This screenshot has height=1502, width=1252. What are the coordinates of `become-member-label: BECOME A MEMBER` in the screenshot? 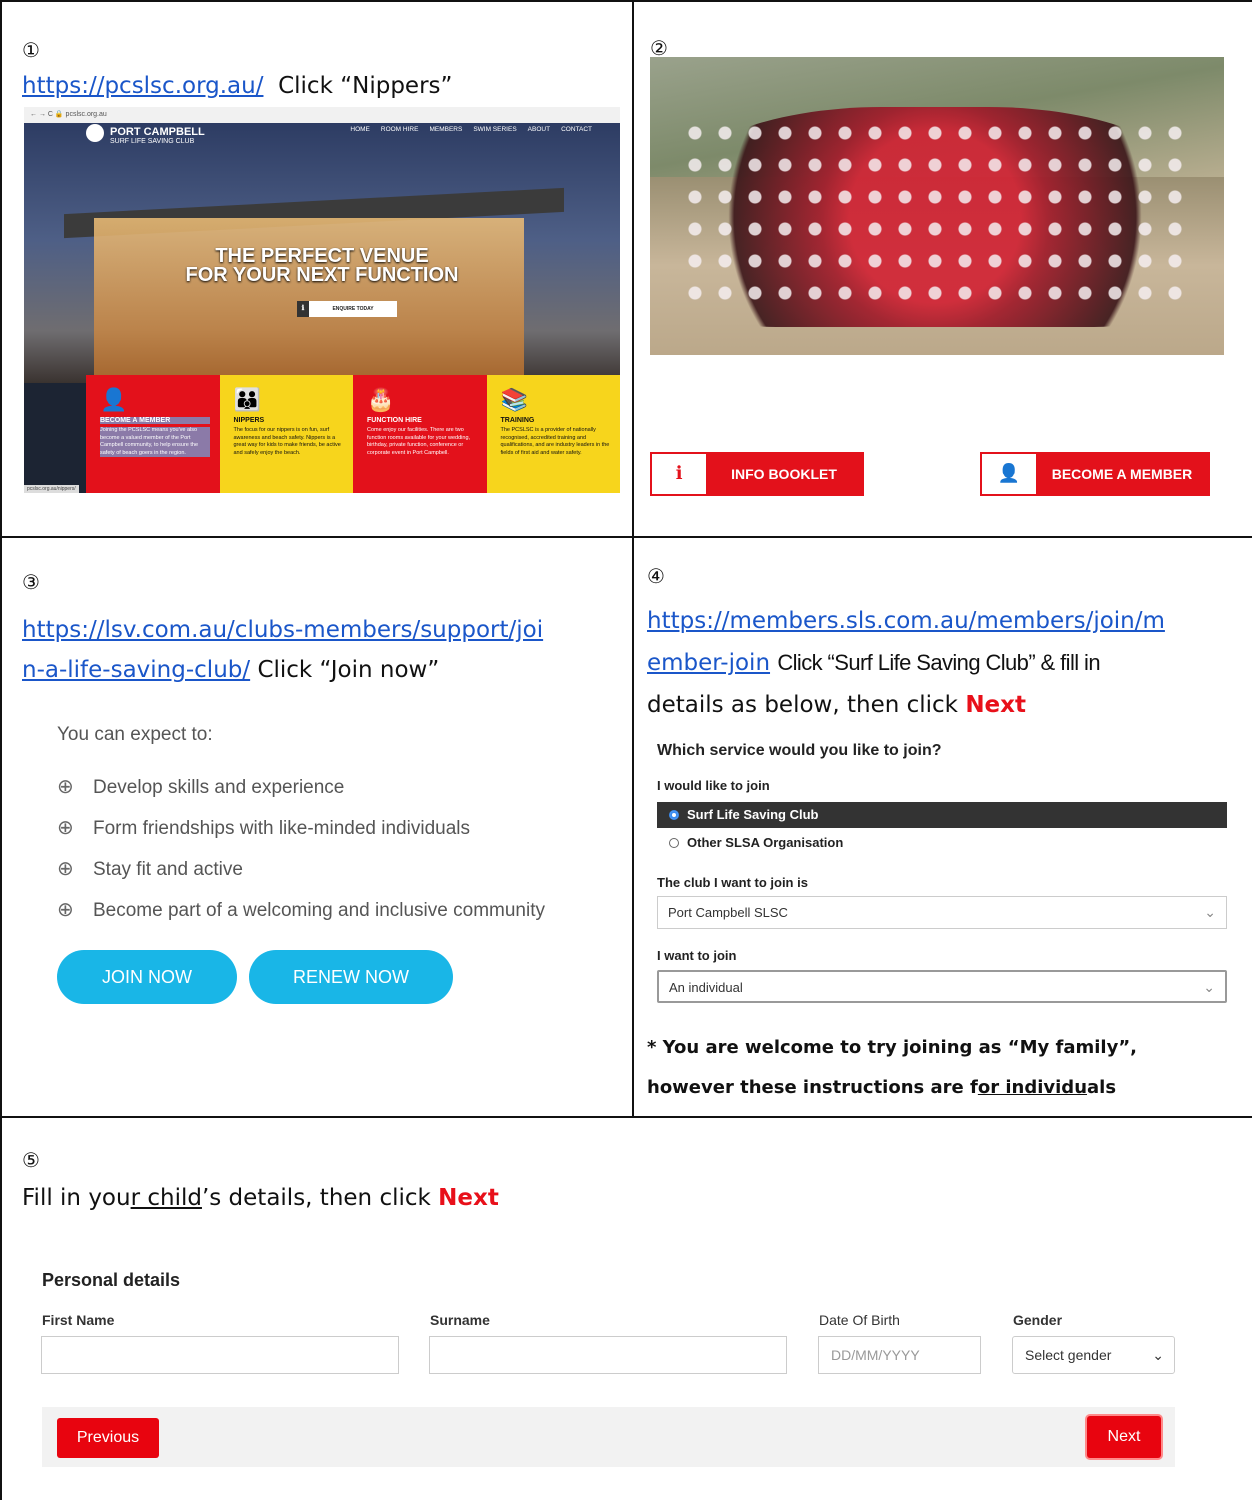 It's located at (1122, 474).